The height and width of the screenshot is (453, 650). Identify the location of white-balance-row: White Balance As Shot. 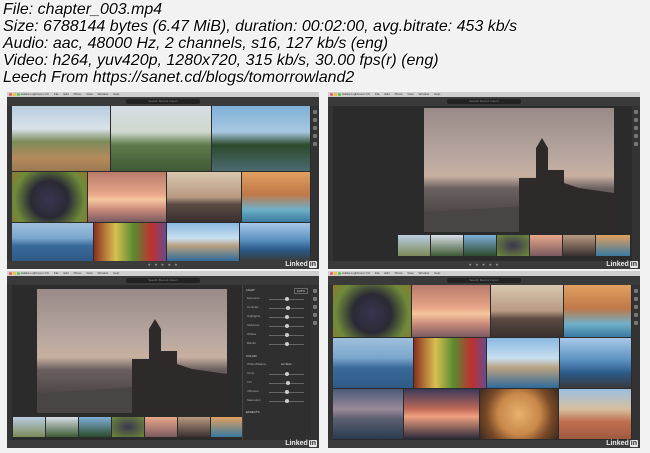
(277, 365).